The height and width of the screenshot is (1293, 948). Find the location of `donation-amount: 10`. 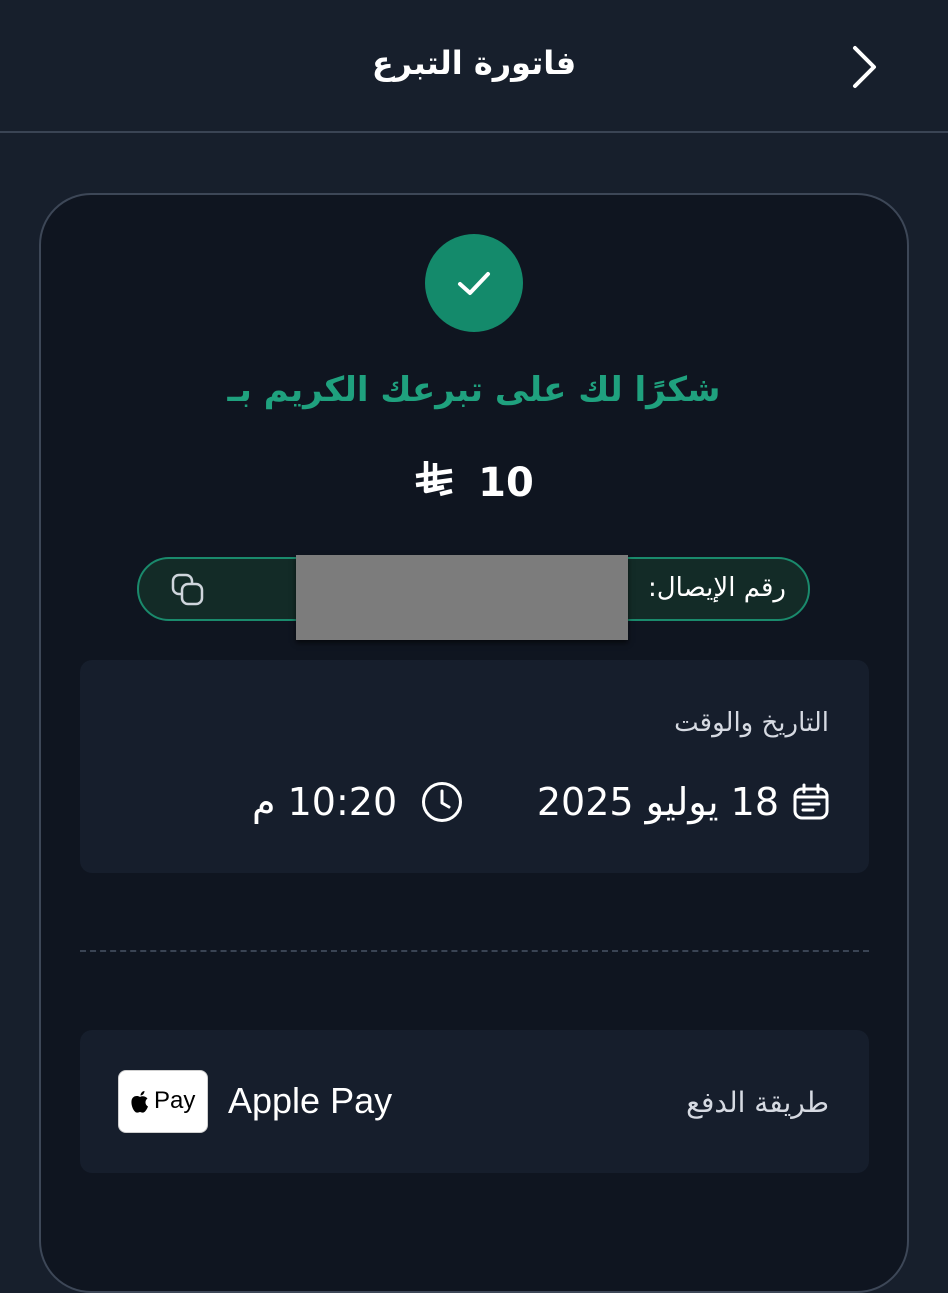

donation-amount: 10 is located at coordinates (474, 482).